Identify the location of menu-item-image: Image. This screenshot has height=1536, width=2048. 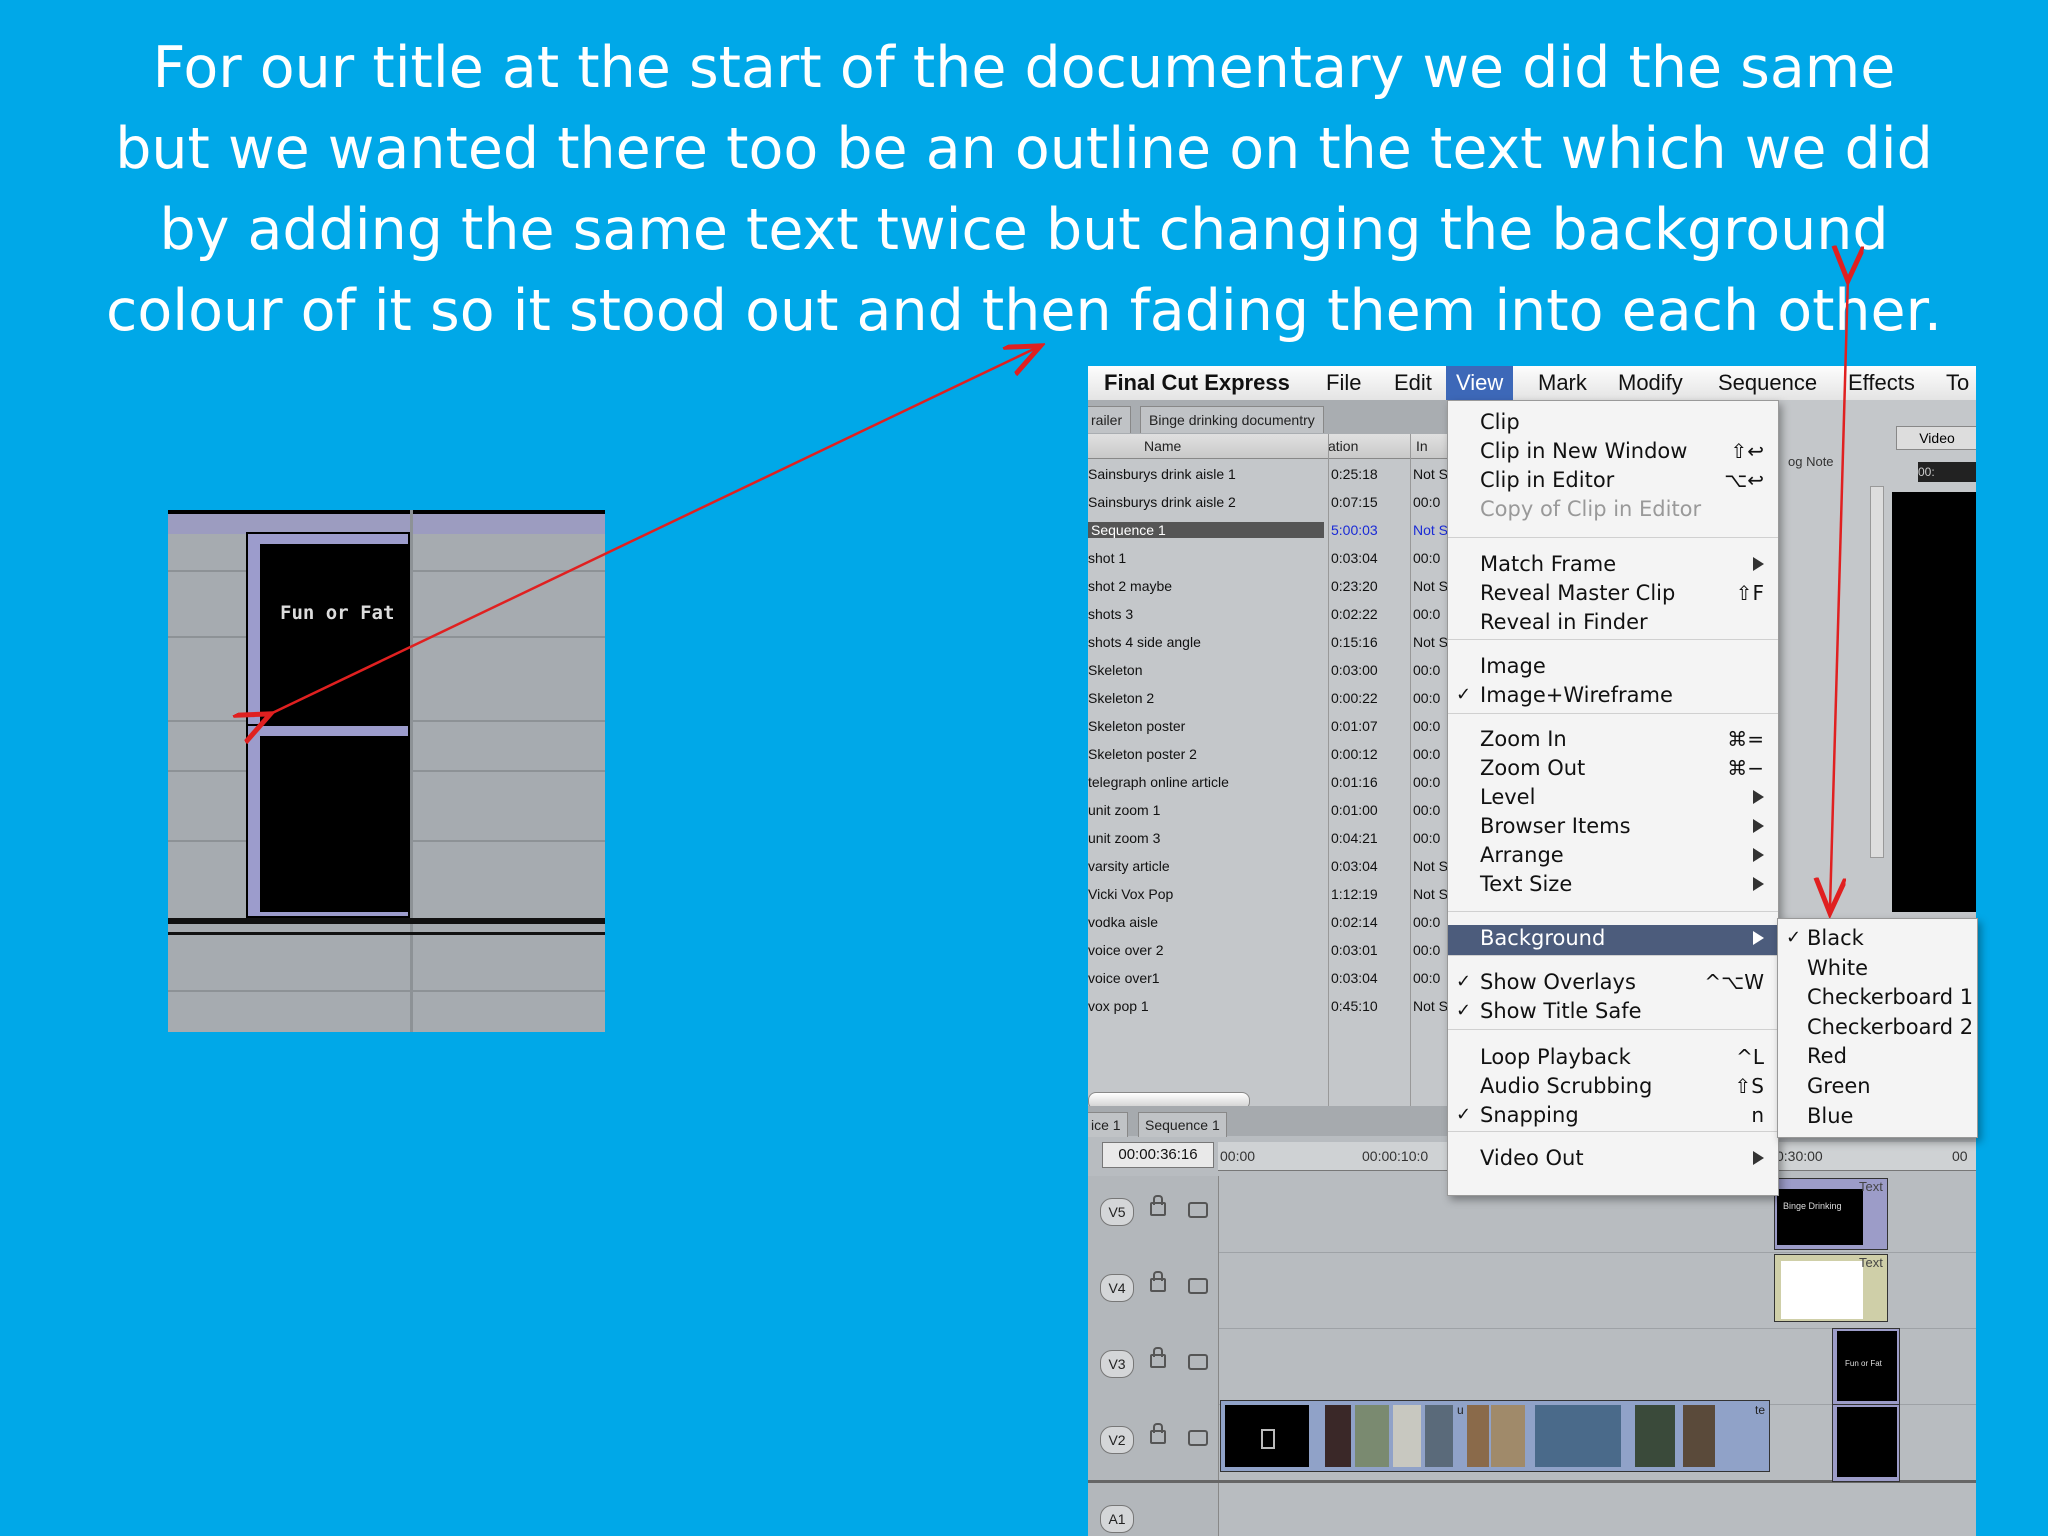
(1613, 667).